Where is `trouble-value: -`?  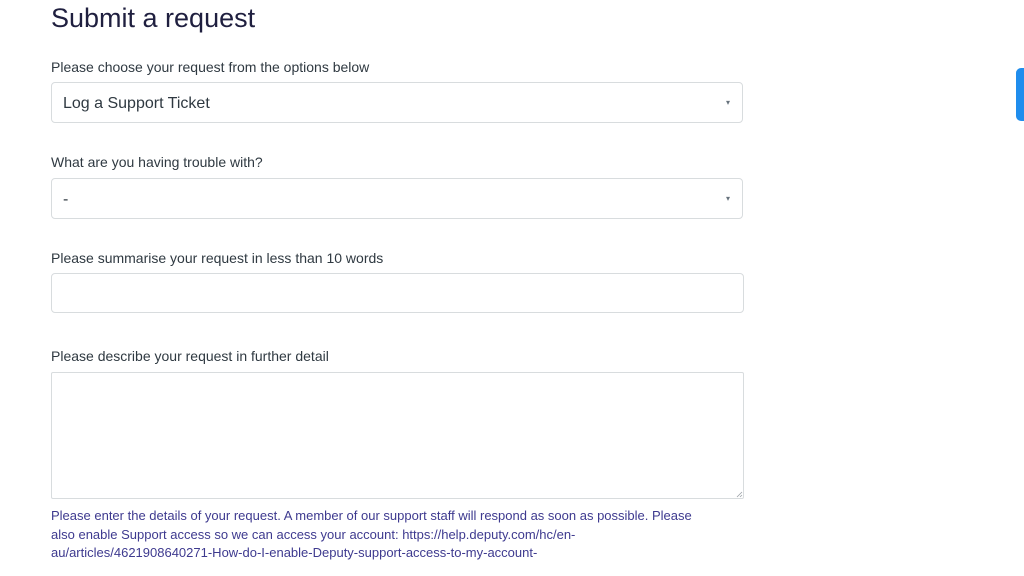
trouble-value: - is located at coordinates (66, 199).